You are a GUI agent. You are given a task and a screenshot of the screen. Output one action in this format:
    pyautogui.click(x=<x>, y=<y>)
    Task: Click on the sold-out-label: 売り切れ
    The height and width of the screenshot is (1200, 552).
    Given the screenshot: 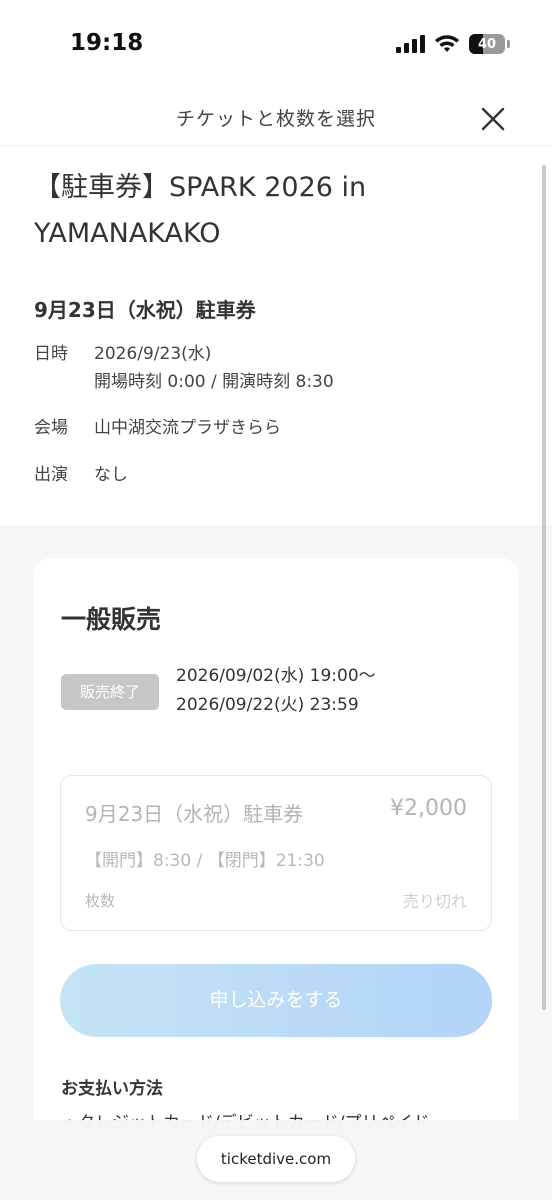 What is the action you would take?
    pyautogui.click(x=434, y=901)
    